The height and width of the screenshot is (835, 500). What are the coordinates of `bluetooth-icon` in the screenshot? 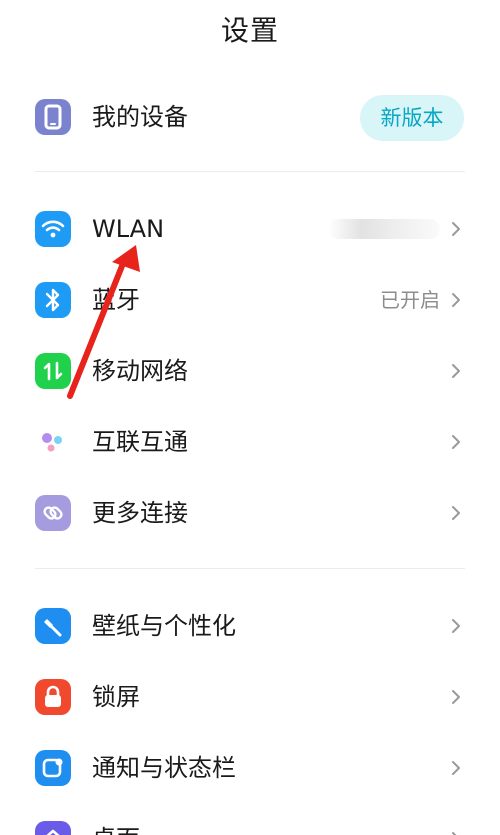 It's located at (53, 300).